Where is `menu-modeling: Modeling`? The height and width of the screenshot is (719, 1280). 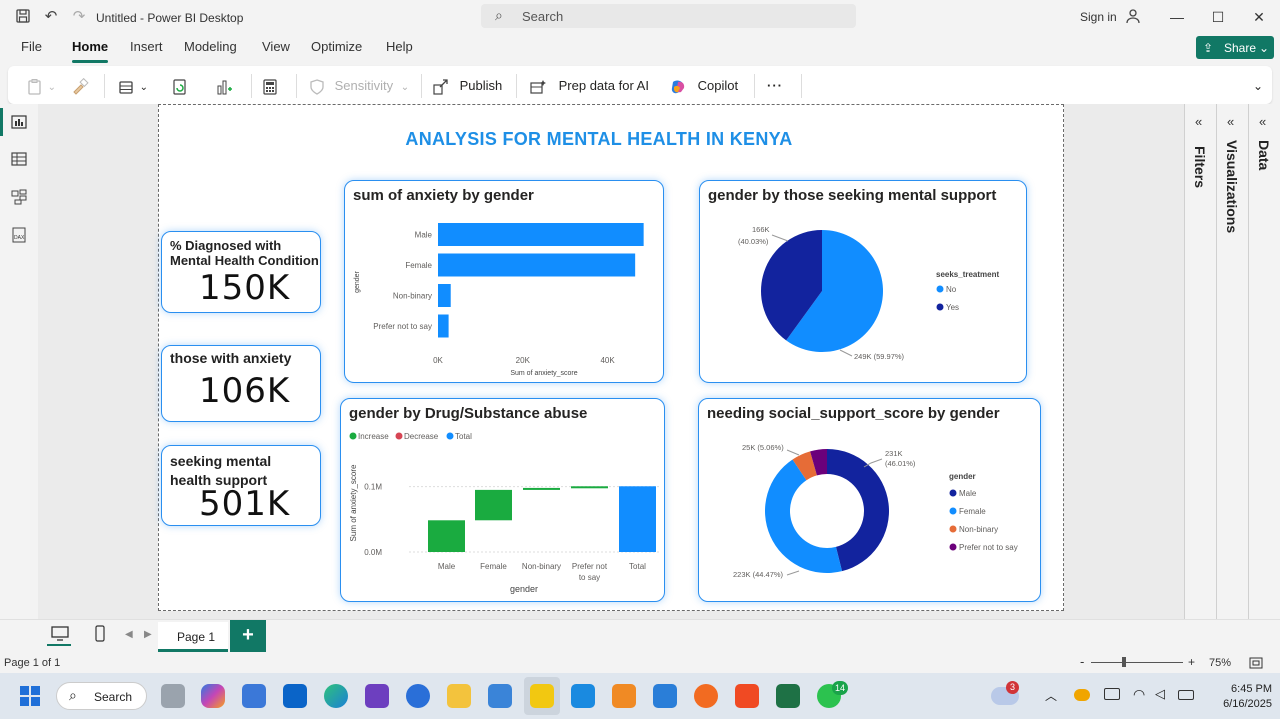 menu-modeling: Modeling is located at coordinates (210, 46).